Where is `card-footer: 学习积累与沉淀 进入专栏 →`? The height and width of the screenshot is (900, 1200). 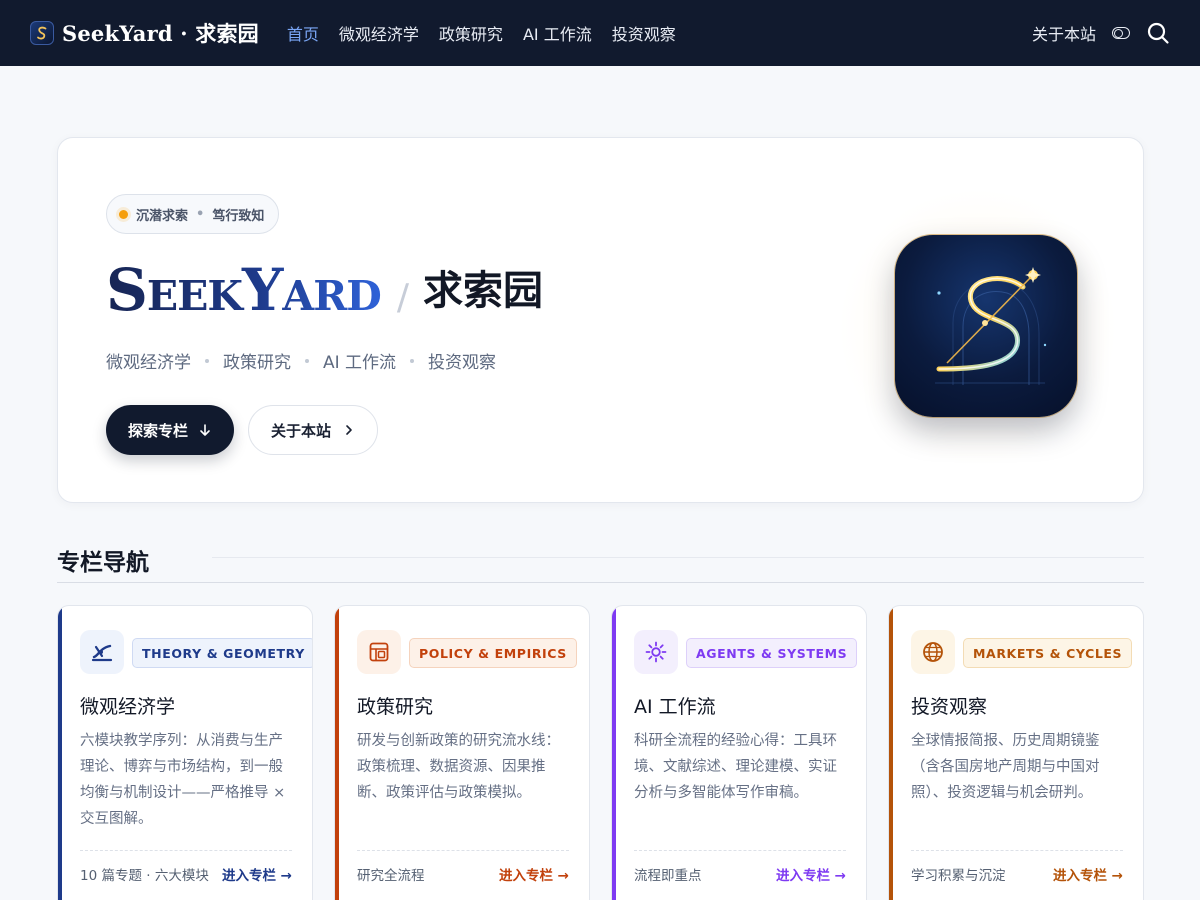 card-footer: 学习积累与沉淀 进入专栏 → is located at coordinates (1017, 874).